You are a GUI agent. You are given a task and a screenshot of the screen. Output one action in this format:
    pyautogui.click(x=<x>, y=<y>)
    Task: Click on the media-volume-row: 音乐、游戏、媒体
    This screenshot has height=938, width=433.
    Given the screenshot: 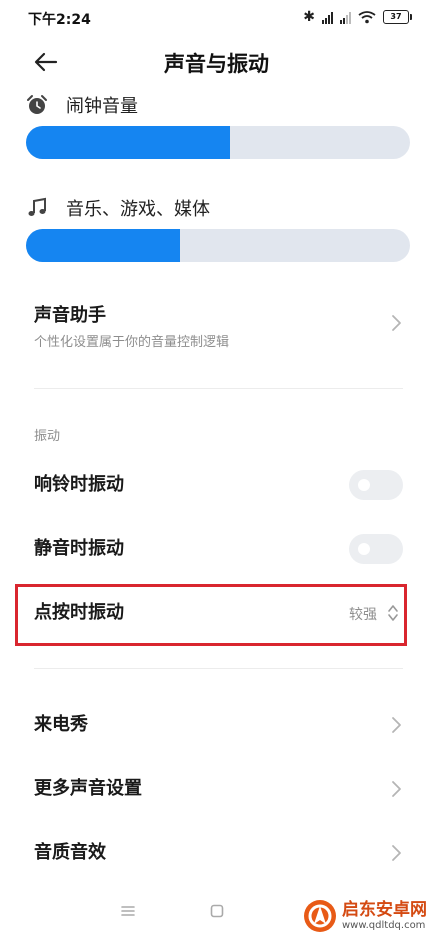 What is the action you would take?
    pyautogui.click(x=118, y=208)
    